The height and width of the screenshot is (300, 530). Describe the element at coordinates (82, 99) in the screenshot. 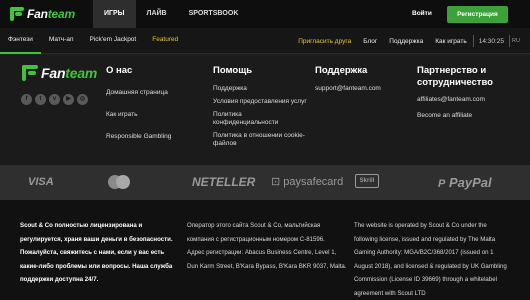

I see `instagram-icon: ◎` at that location.